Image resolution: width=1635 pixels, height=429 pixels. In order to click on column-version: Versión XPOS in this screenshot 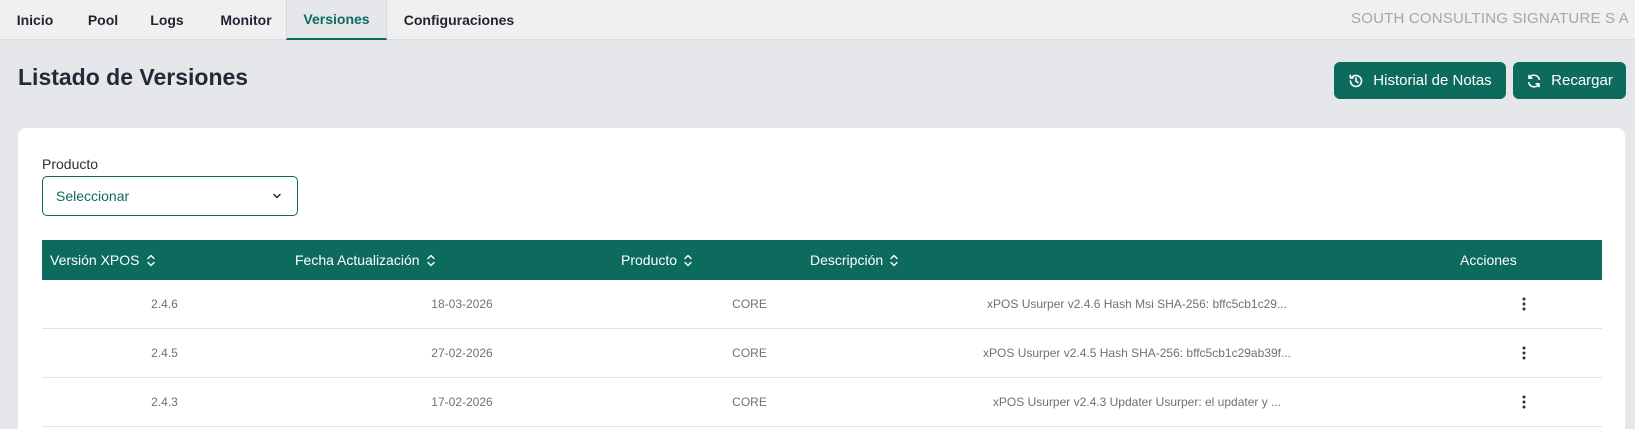, I will do `click(103, 260)`.